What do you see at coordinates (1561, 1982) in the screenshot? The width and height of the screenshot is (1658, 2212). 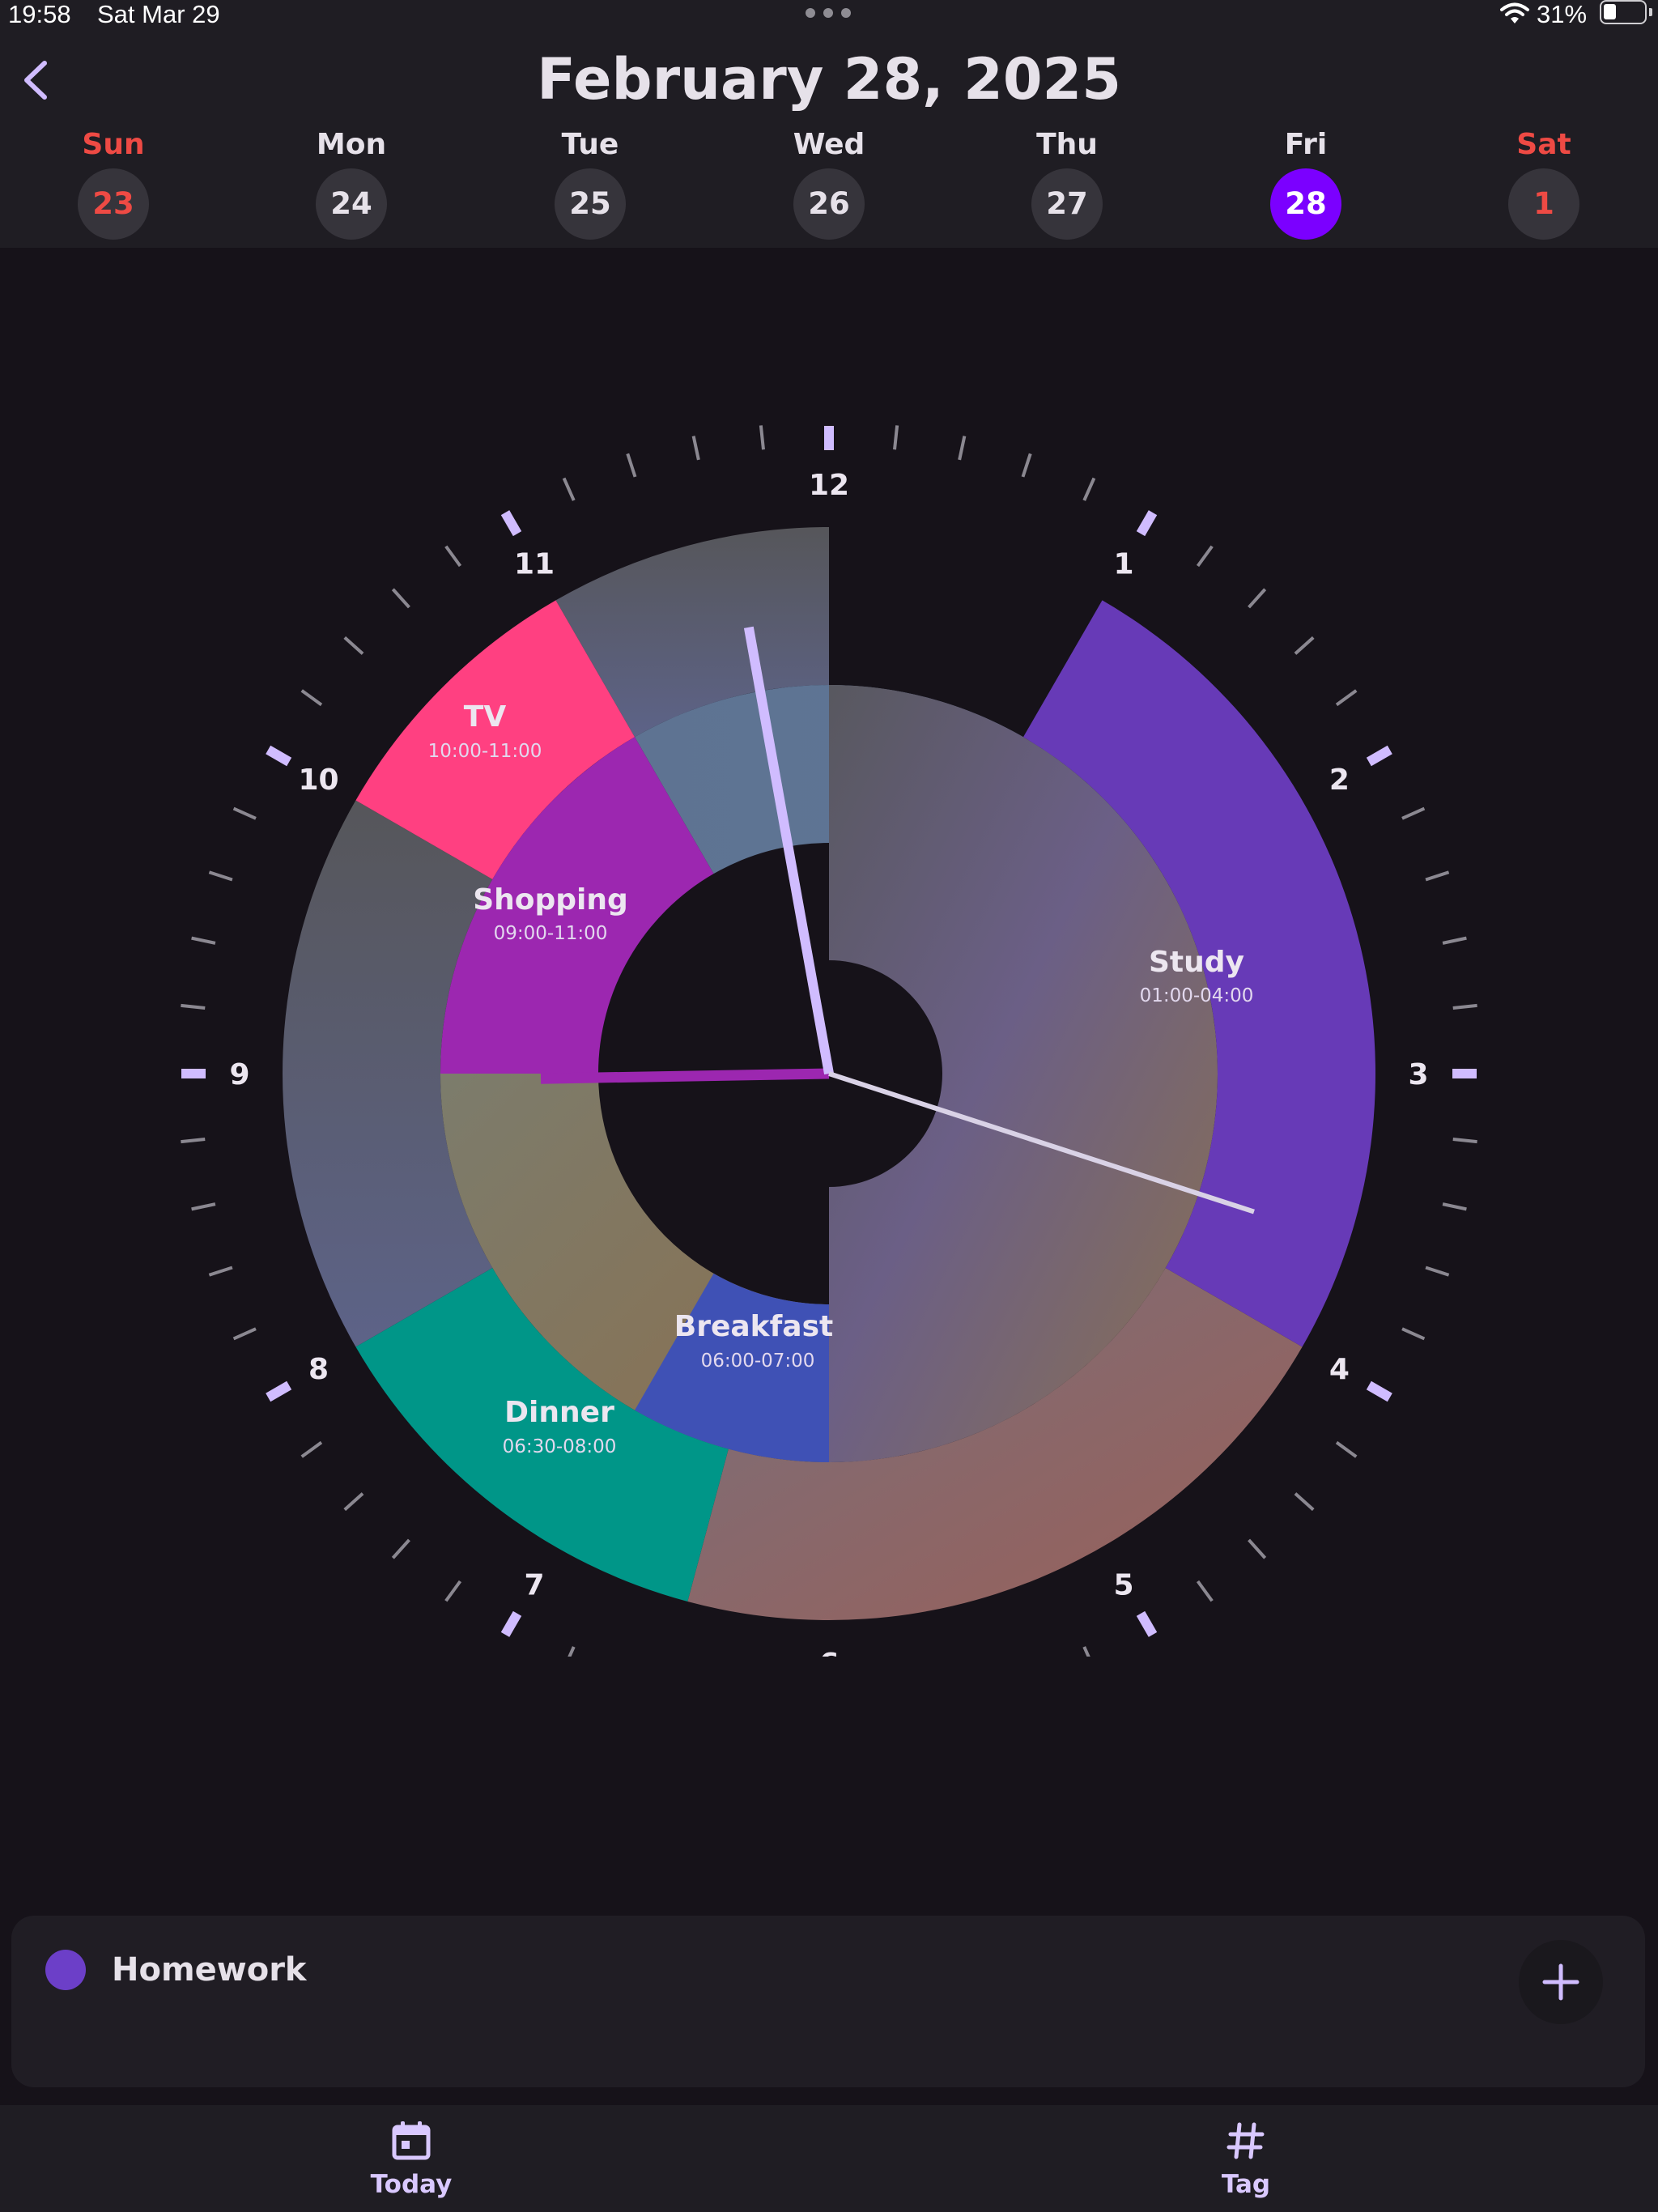 I see `add-button` at bounding box center [1561, 1982].